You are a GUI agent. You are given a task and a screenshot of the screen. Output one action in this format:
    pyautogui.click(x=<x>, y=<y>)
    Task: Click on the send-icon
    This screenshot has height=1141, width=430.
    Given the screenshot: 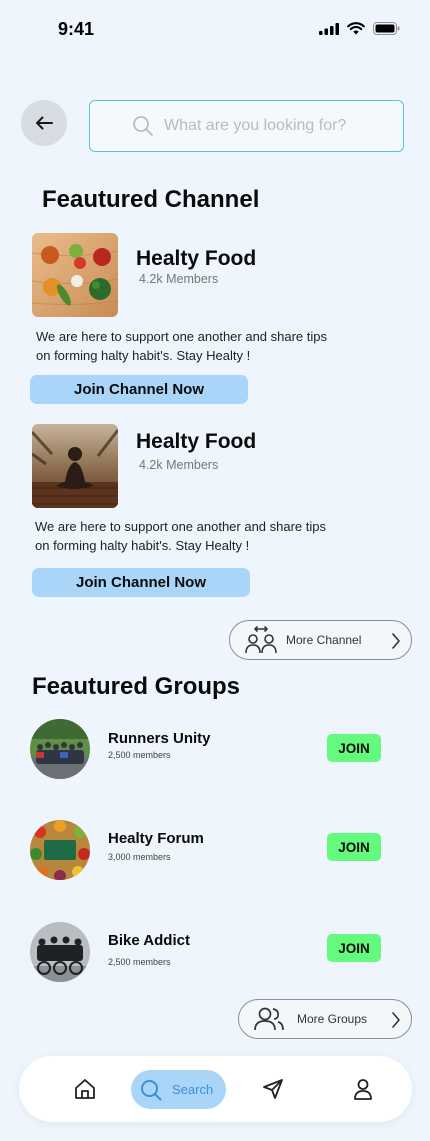 What is the action you would take?
    pyautogui.click(x=273, y=1089)
    